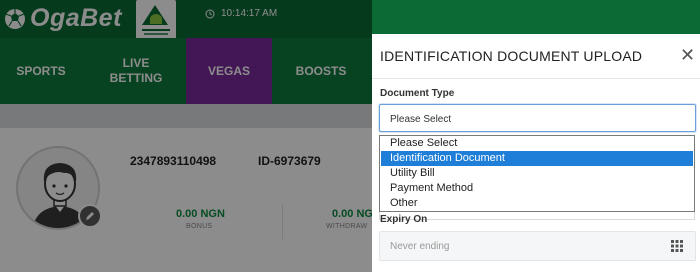  Describe the element at coordinates (537, 118) in the screenshot. I see `document-type-select: Please Select` at that location.